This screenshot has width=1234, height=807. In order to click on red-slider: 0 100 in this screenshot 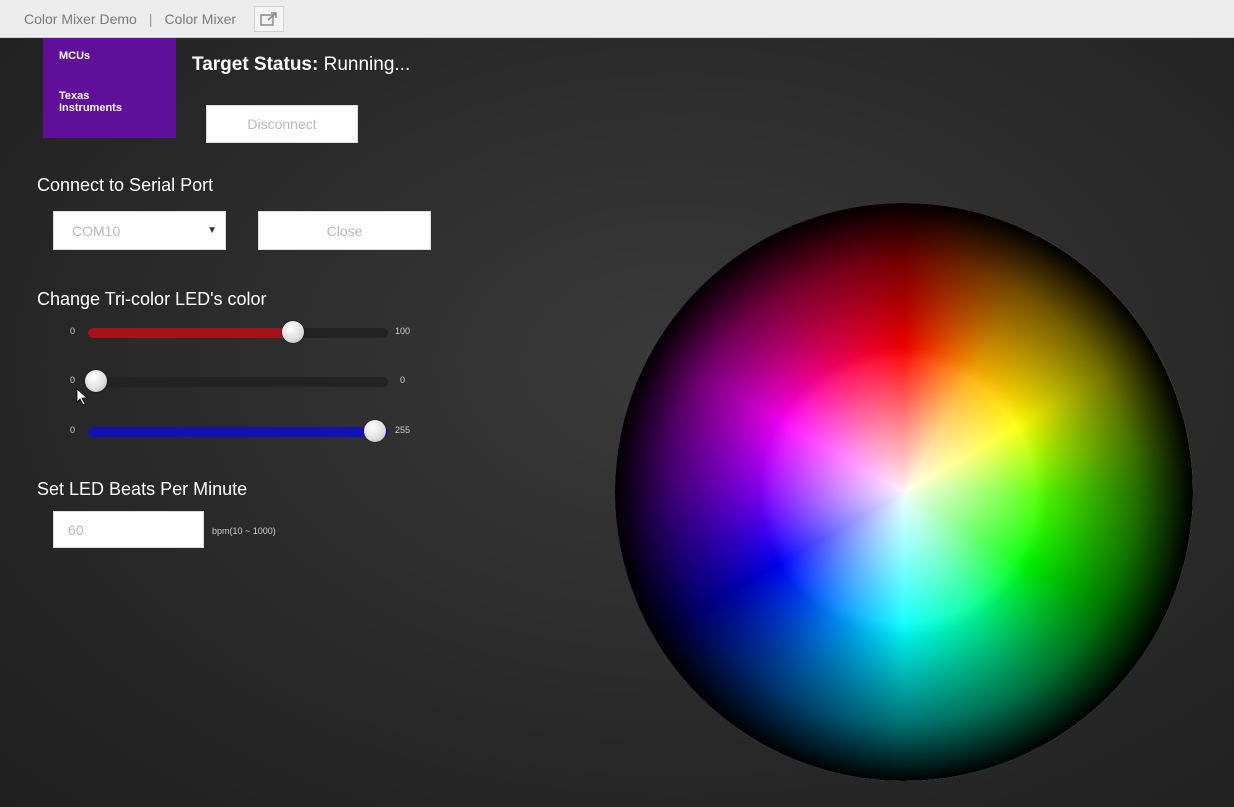, I will do `click(245, 333)`.